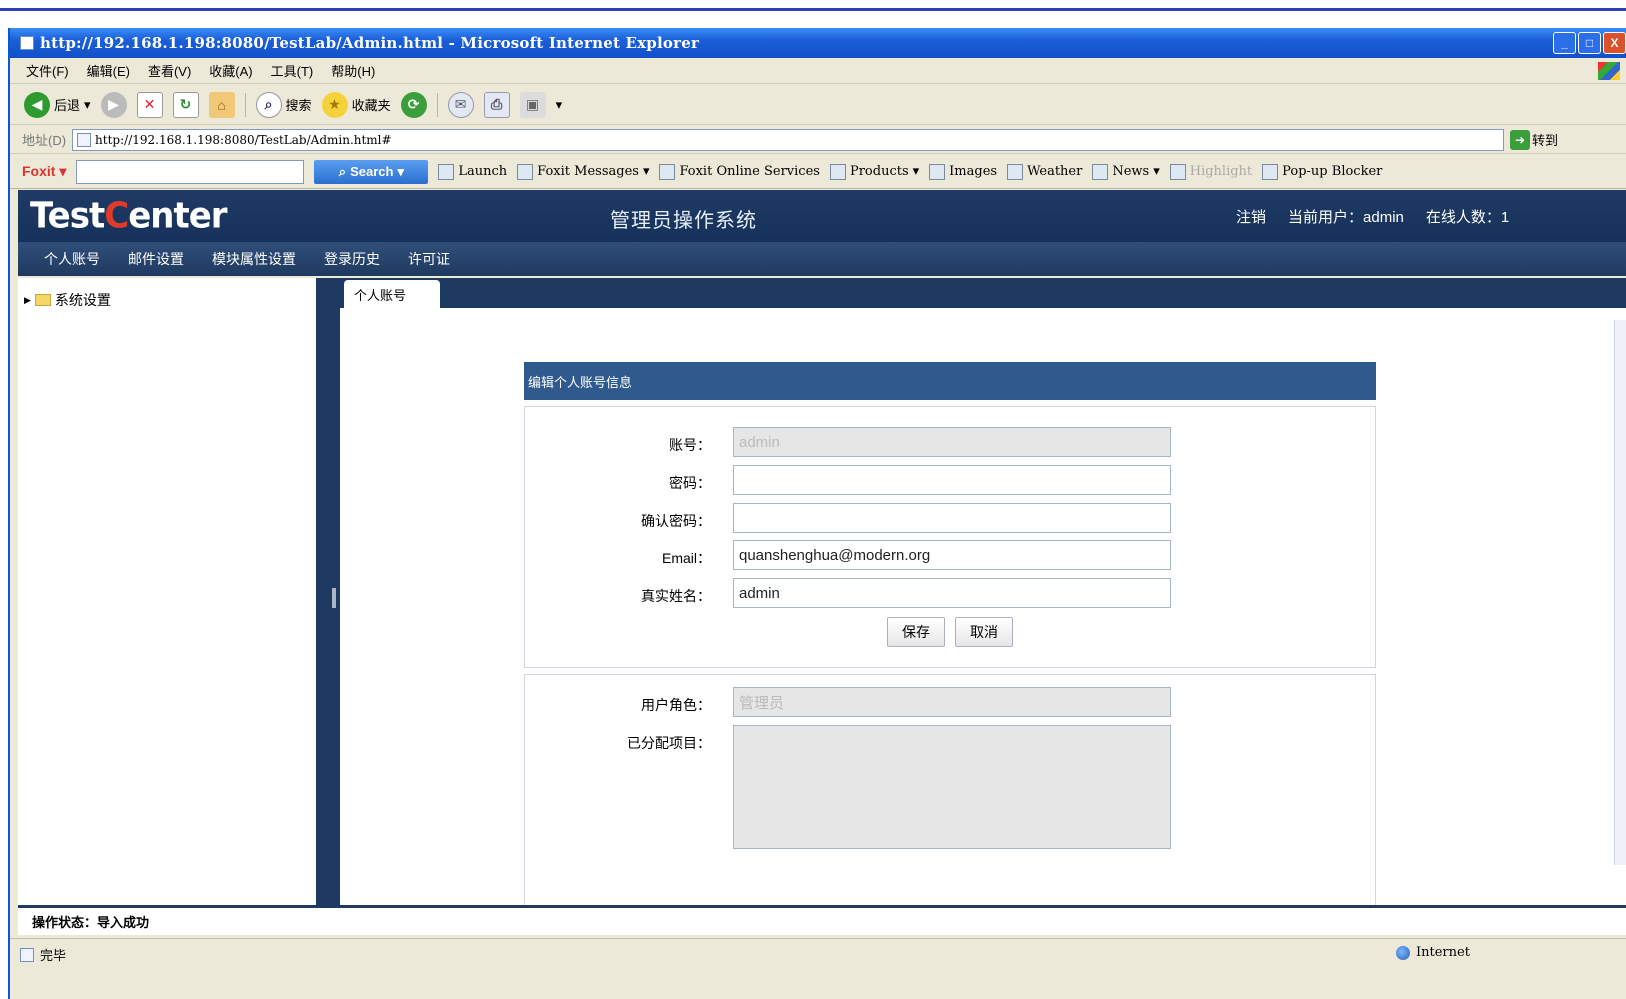 The image size is (1626, 999). I want to click on page-done-icon, so click(27, 954).